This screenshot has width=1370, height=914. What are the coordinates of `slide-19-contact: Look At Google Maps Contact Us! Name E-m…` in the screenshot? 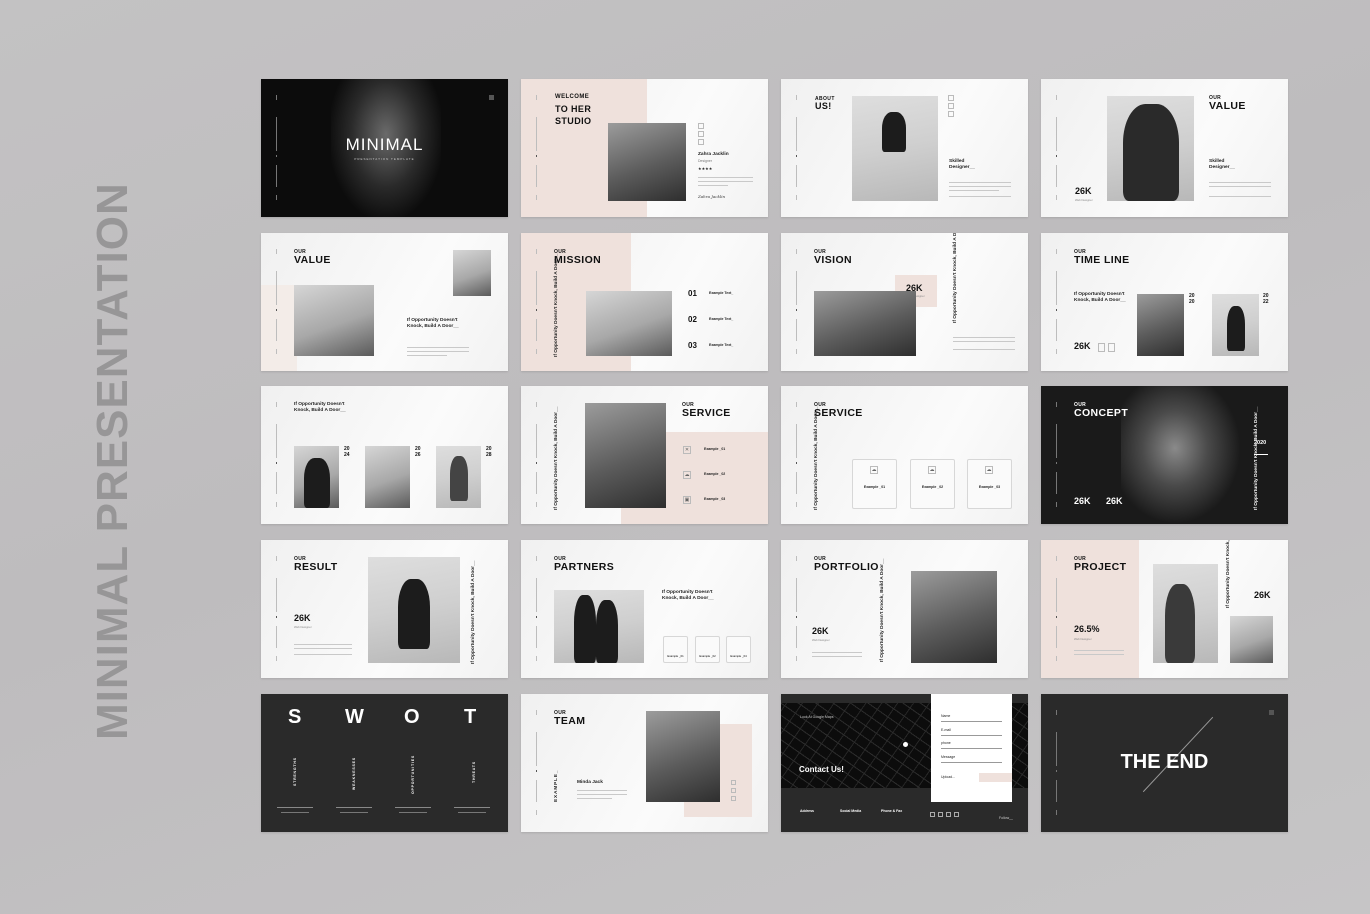 It's located at (904, 763).